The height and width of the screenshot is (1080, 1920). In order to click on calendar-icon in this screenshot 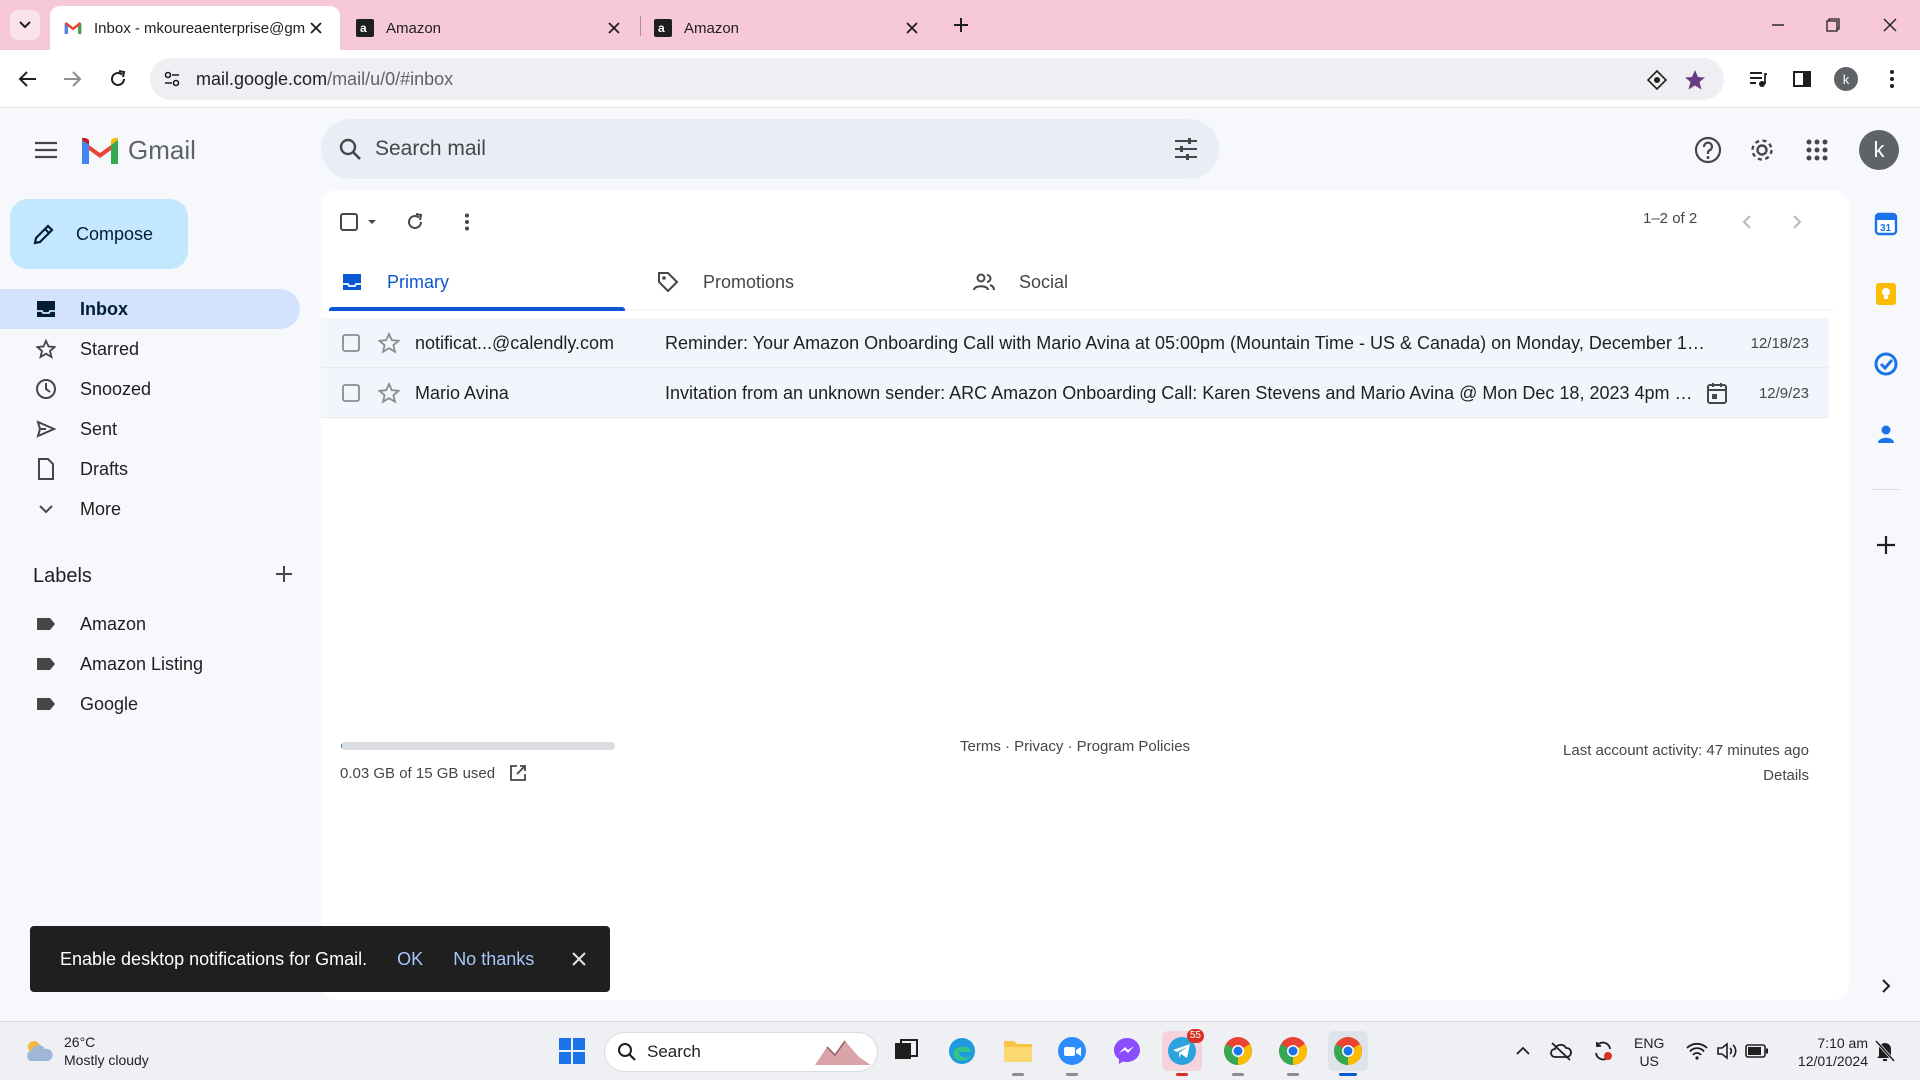, I will do `click(1717, 393)`.